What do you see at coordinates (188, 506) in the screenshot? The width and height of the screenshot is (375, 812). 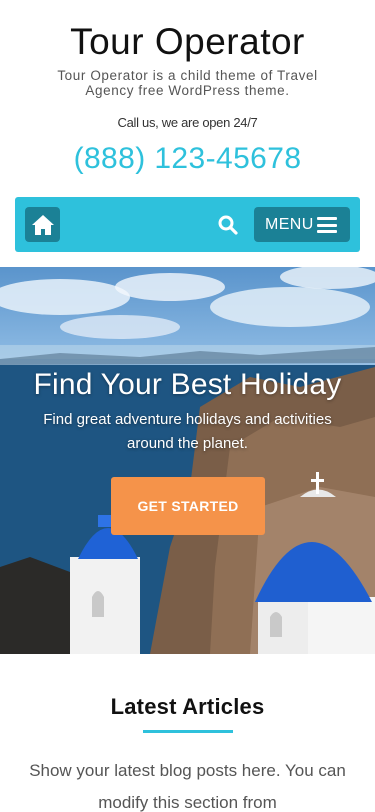 I see `get-started-button: GET STARTED` at bounding box center [188, 506].